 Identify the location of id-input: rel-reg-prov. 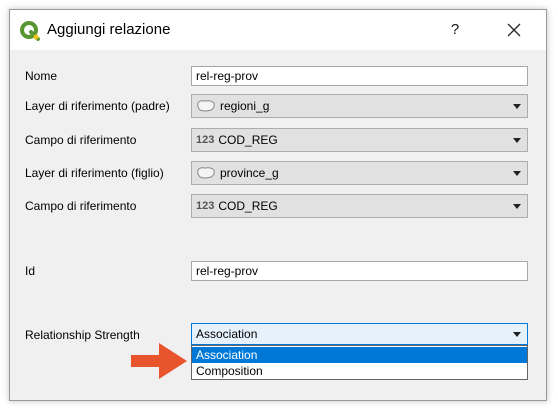
(359, 271).